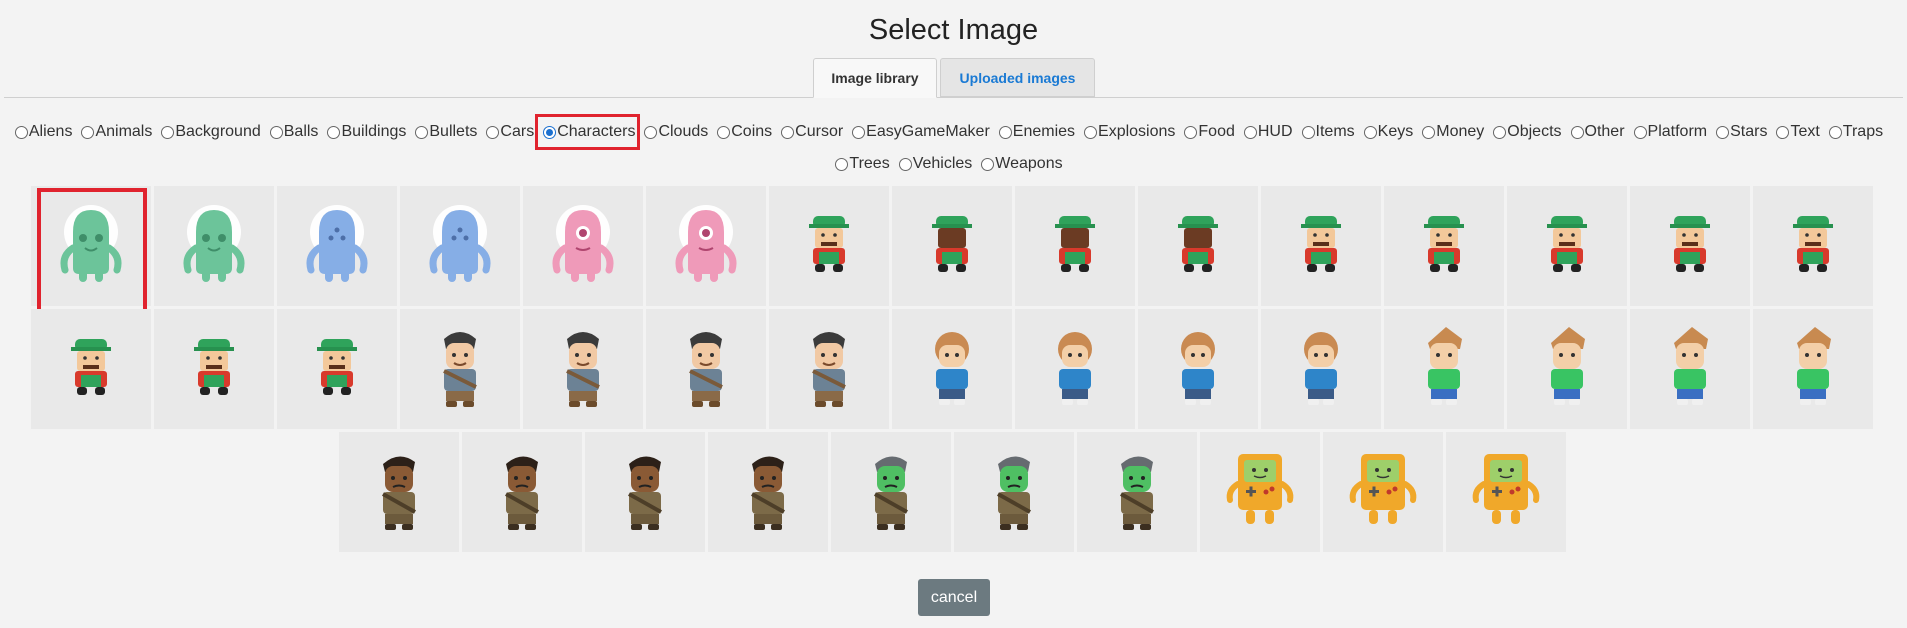 Image resolution: width=1907 pixels, height=628 pixels. Describe the element at coordinates (1741, 132) in the screenshot. I see `category-stars: Stars` at that location.